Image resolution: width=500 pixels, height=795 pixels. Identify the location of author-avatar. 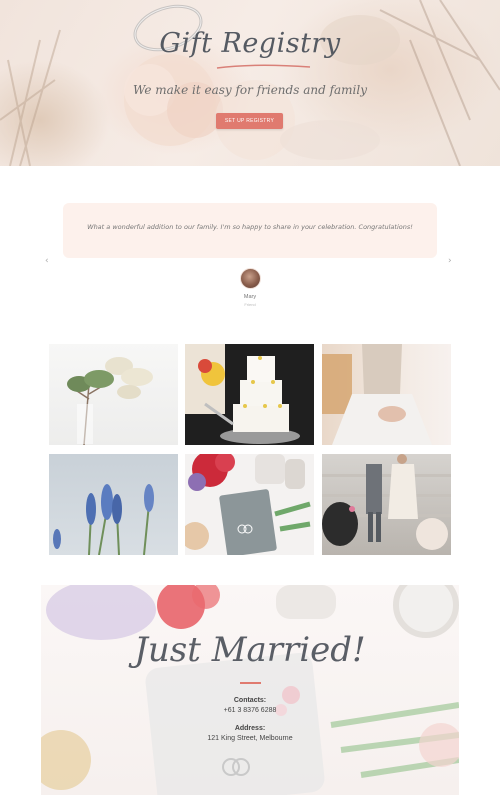
(250, 278).